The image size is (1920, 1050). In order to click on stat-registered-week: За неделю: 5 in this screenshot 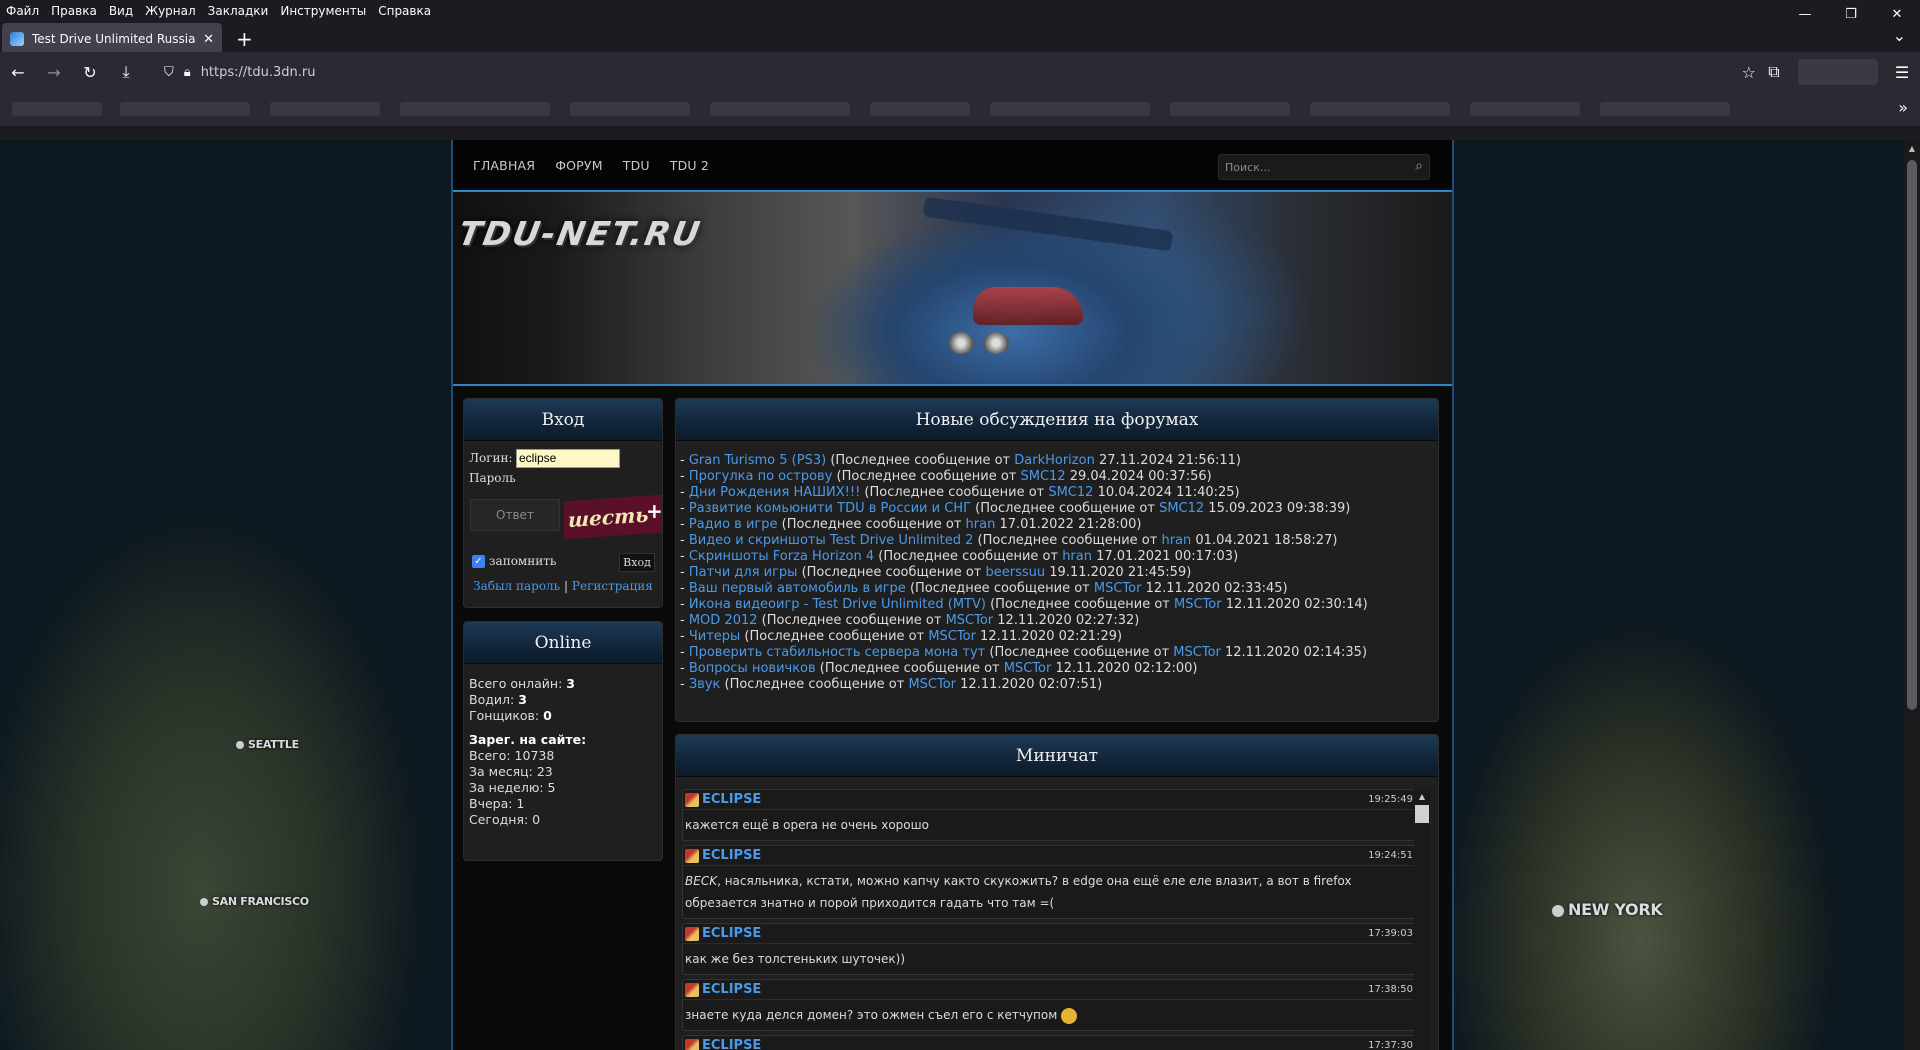, I will do `click(512, 787)`.